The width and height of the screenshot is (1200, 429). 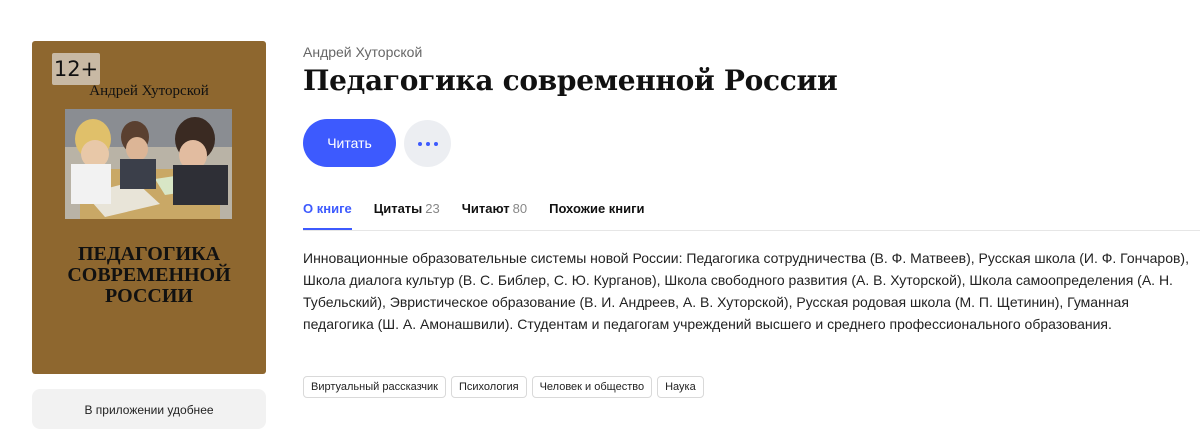 What do you see at coordinates (596, 215) in the screenshot?
I see `tab-similar: Похожие книги` at bounding box center [596, 215].